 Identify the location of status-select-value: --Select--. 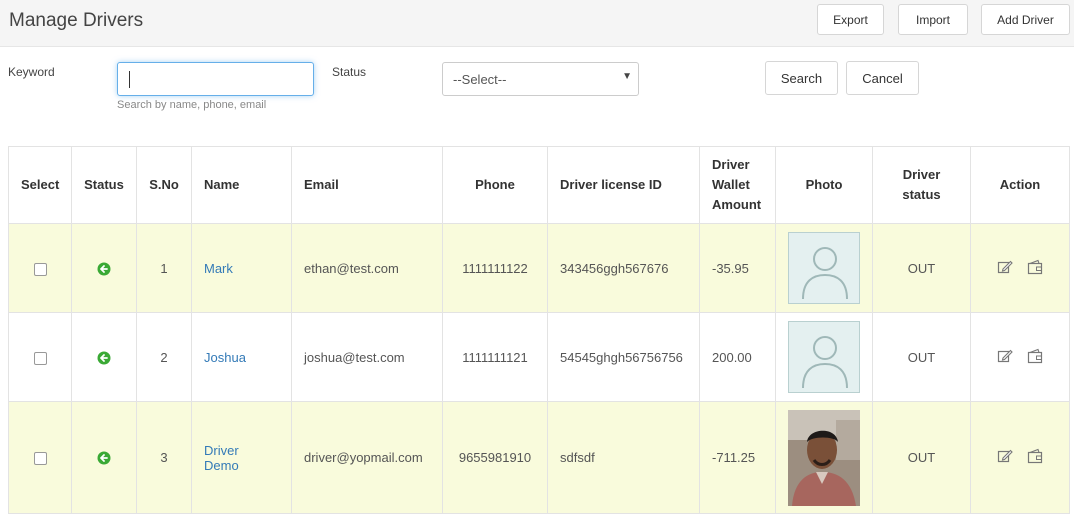
(480, 79).